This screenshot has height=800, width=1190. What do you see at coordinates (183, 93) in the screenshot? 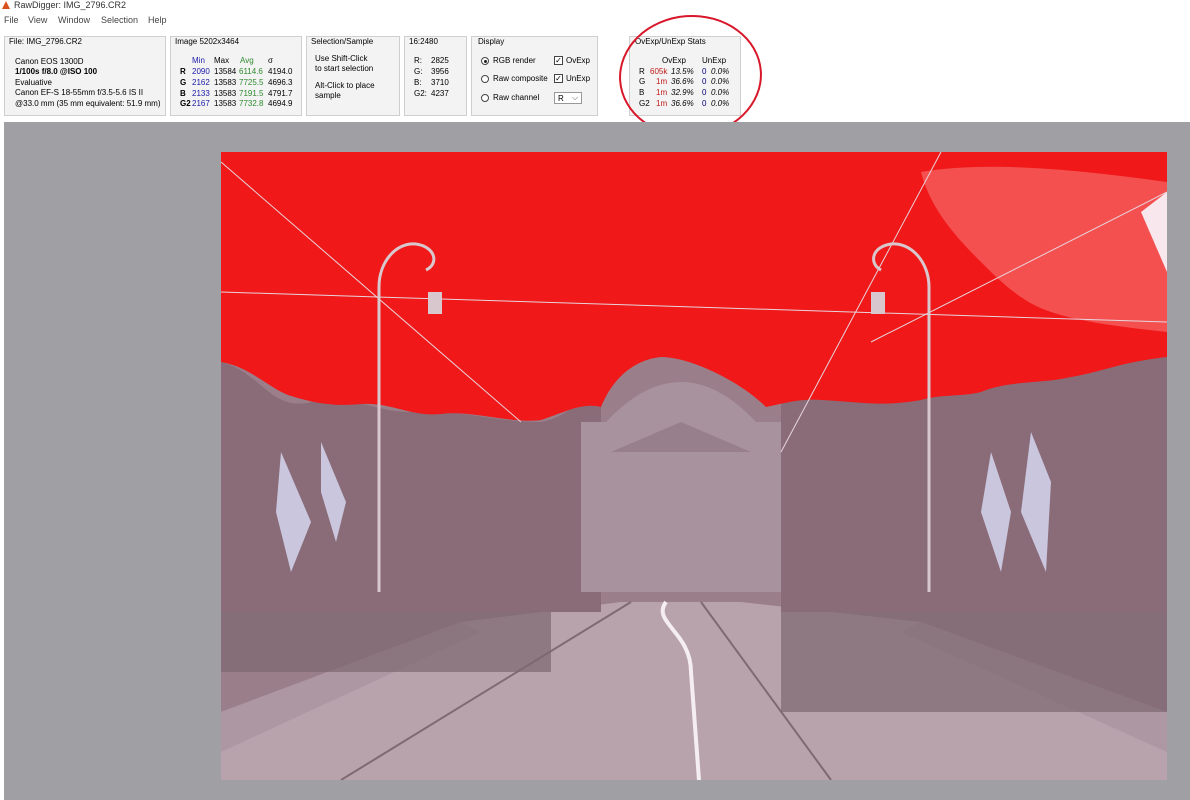
I see `row-label-b: B` at bounding box center [183, 93].